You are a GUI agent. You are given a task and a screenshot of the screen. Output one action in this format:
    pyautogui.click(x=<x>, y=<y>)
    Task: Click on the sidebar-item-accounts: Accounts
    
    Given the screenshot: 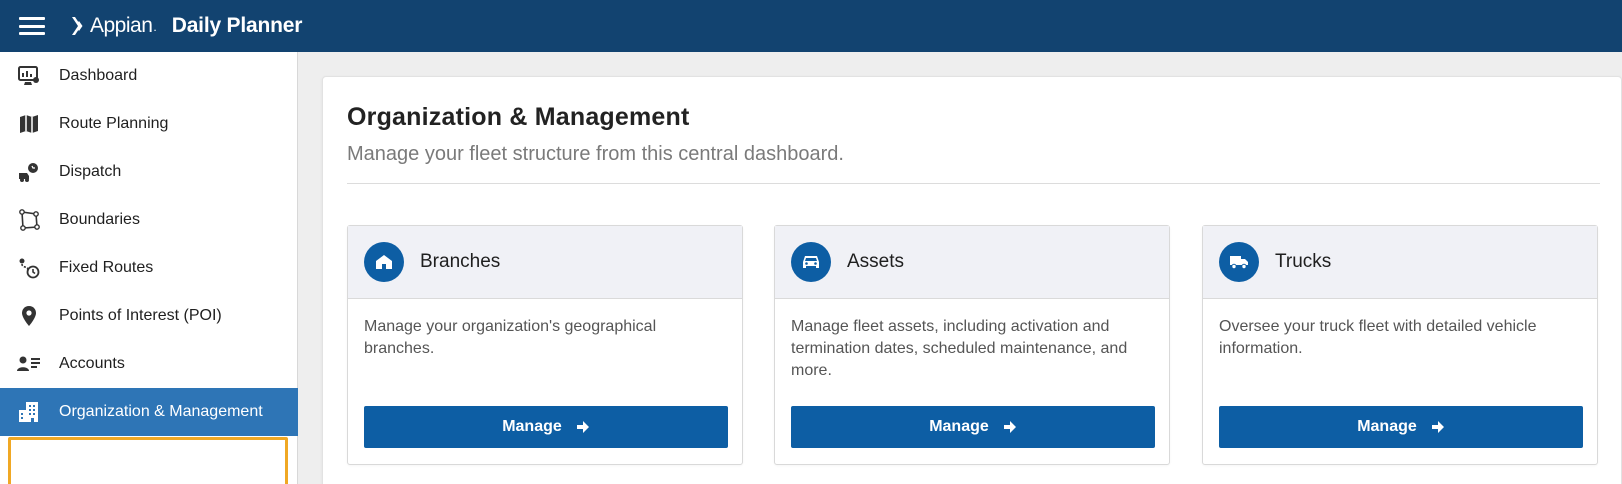 What is the action you would take?
    pyautogui.click(x=149, y=364)
    